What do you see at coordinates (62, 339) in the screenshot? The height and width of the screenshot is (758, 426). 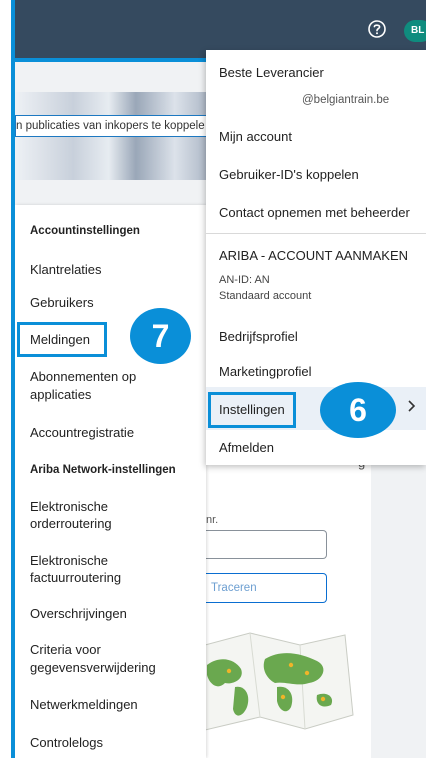 I see `notifications-highlight-box` at bounding box center [62, 339].